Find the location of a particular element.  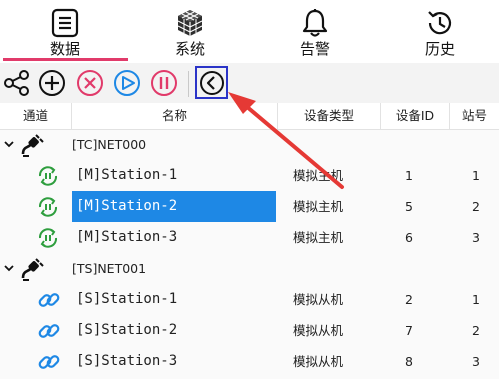

tab-system: 系统 is located at coordinates (190, 31).